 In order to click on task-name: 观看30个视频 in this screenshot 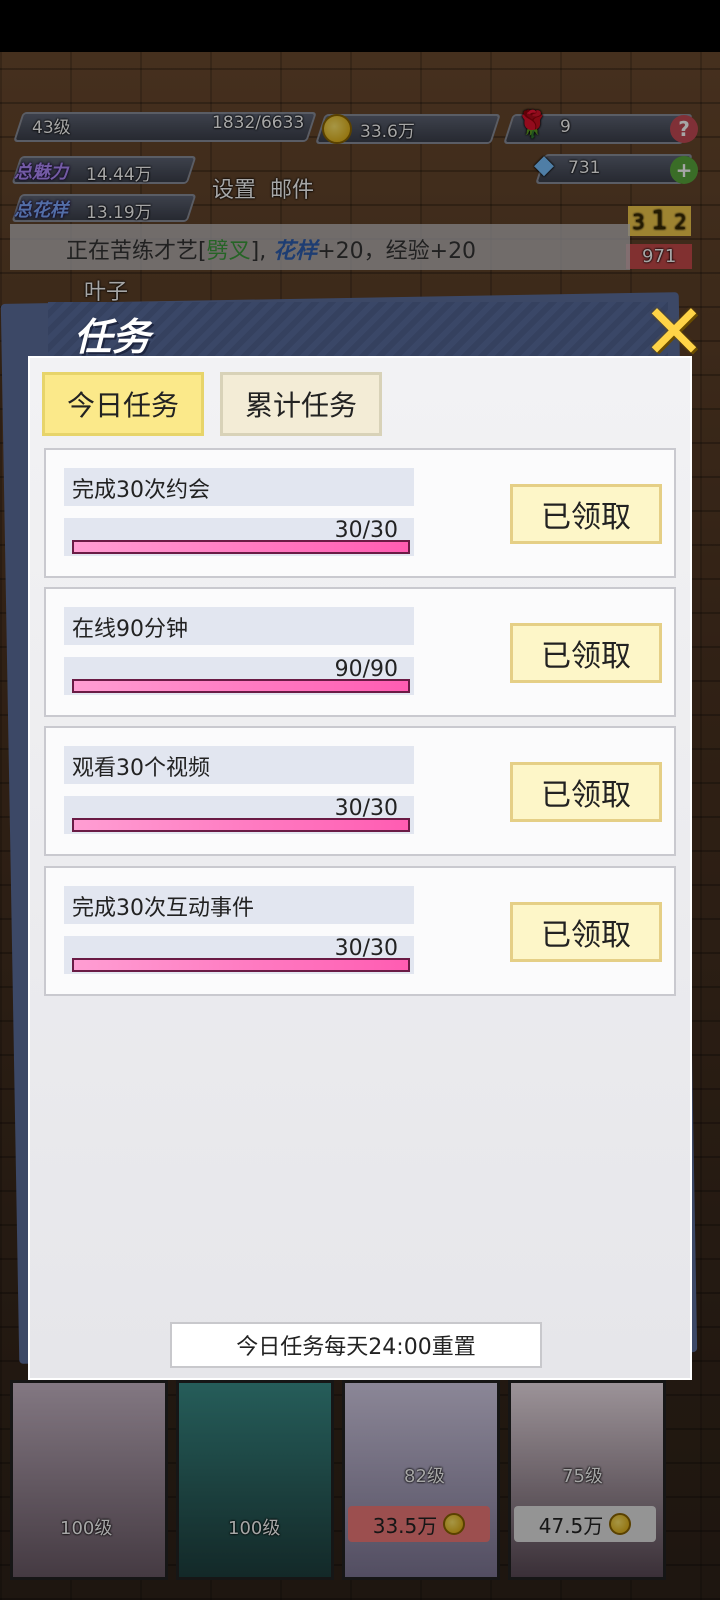, I will do `click(141, 768)`.